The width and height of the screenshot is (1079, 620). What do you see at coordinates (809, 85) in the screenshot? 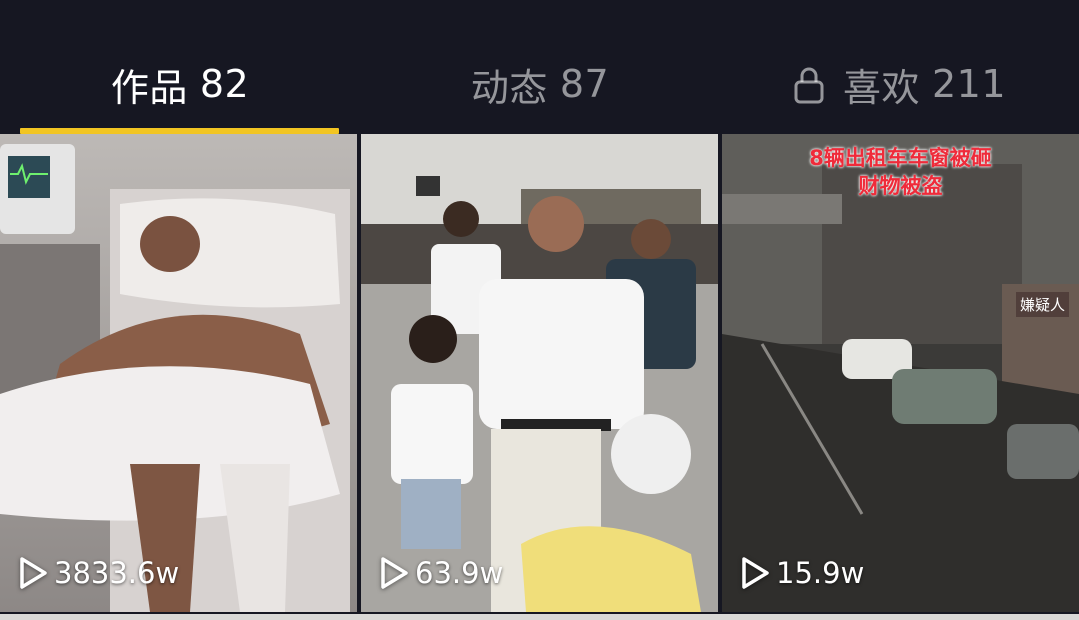
I see `lock-icon` at bounding box center [809, 85].